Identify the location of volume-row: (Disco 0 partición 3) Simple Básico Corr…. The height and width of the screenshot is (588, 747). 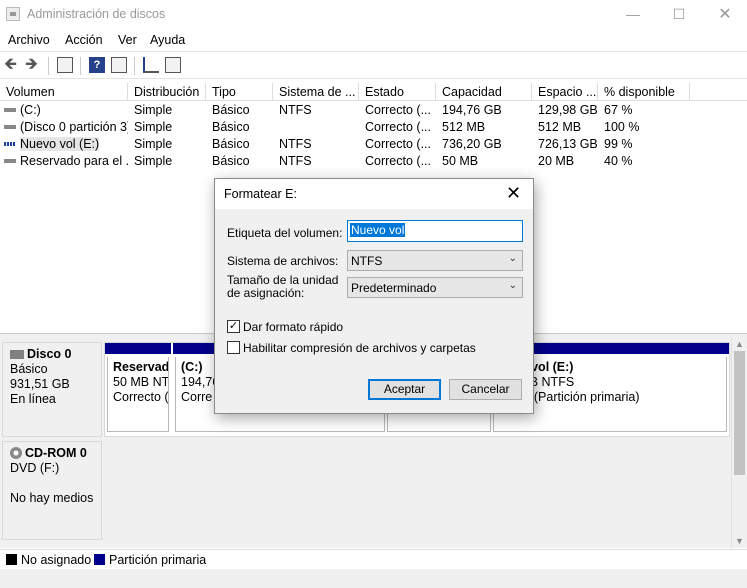
(373, 127).